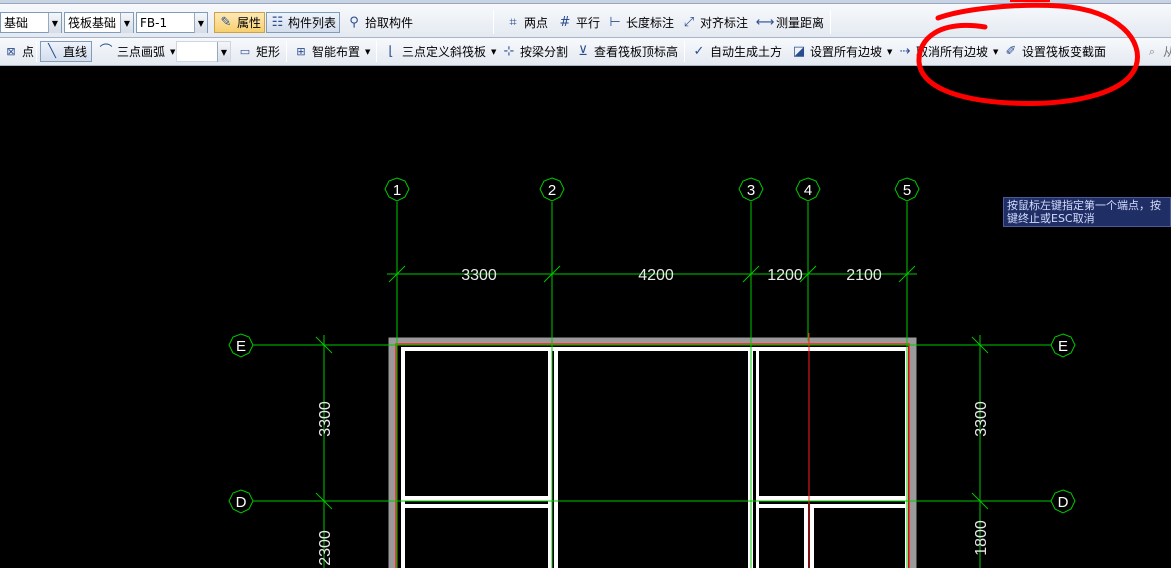  I want to click on properties-button: ✎ 属性, so click(239, 22).